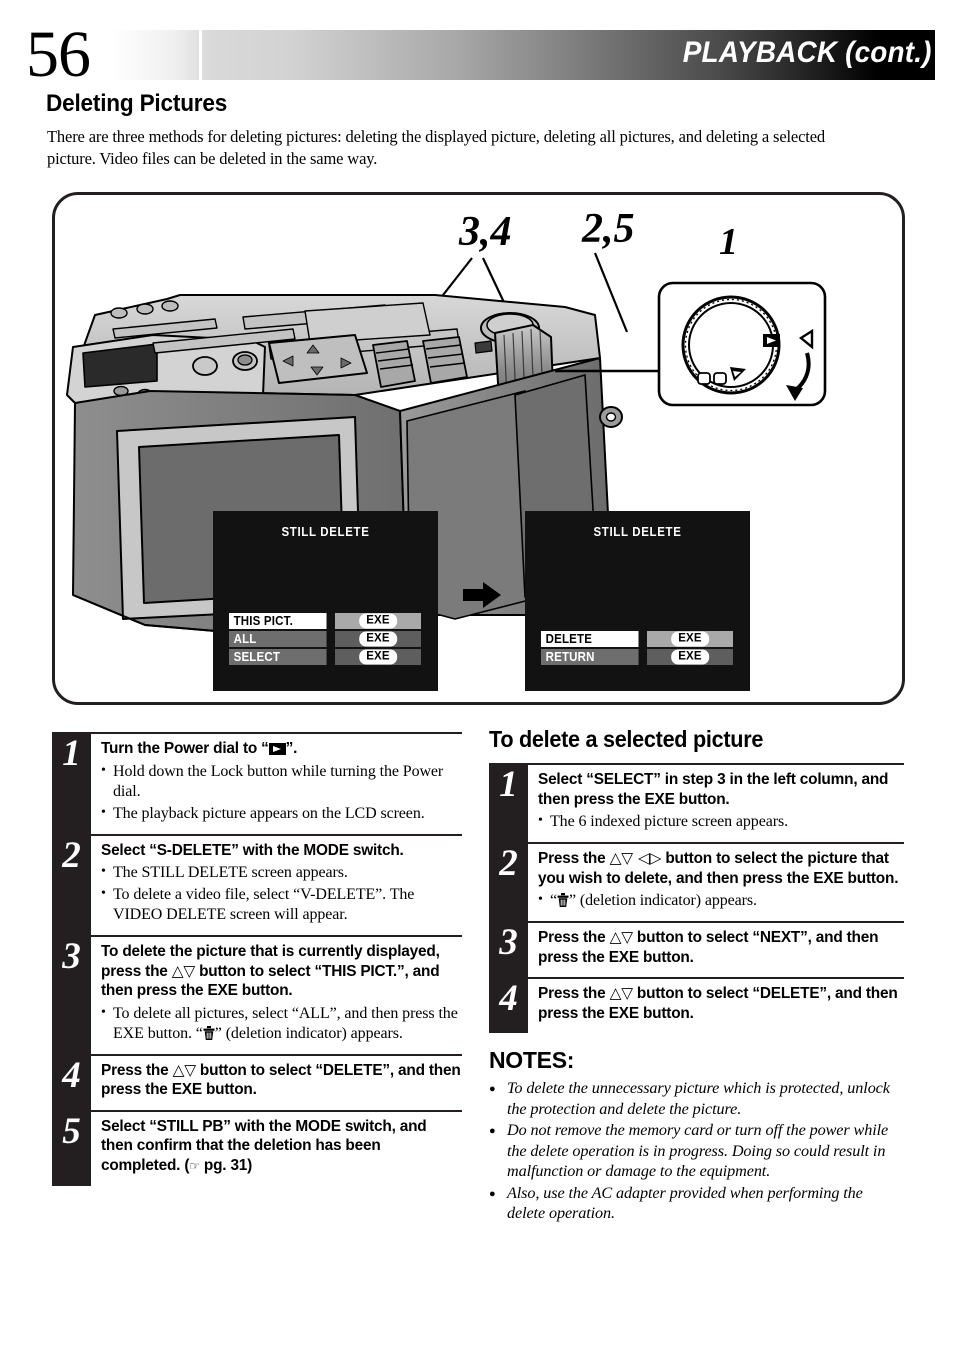  I want to click on header-bar-divider, so click(200, 55).